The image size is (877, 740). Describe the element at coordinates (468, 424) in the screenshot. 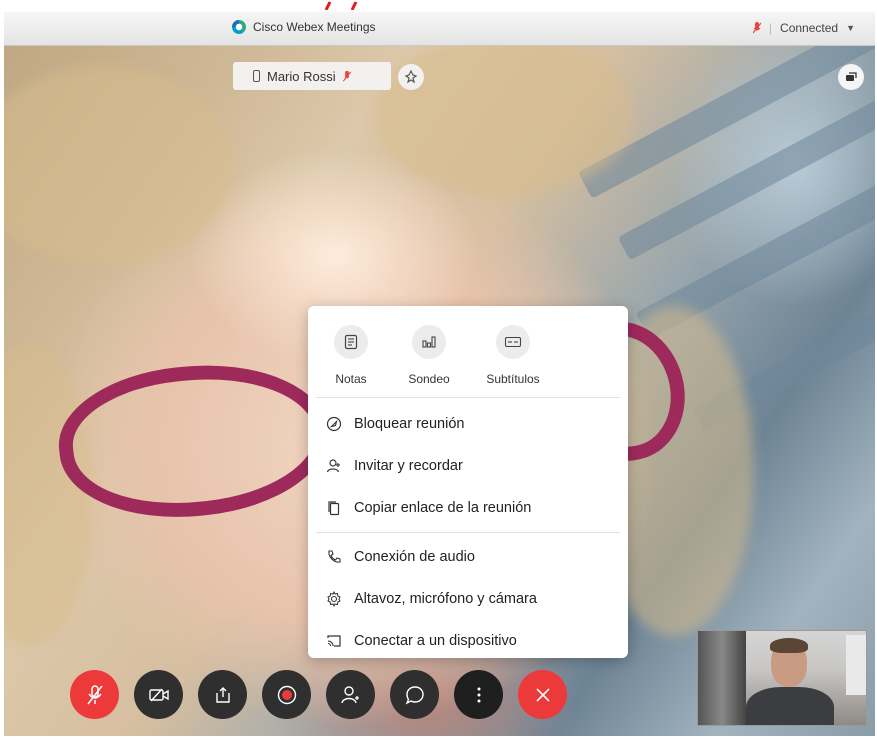

I see `menu-item-lock-meeting: Bloquear reunión` at that location.